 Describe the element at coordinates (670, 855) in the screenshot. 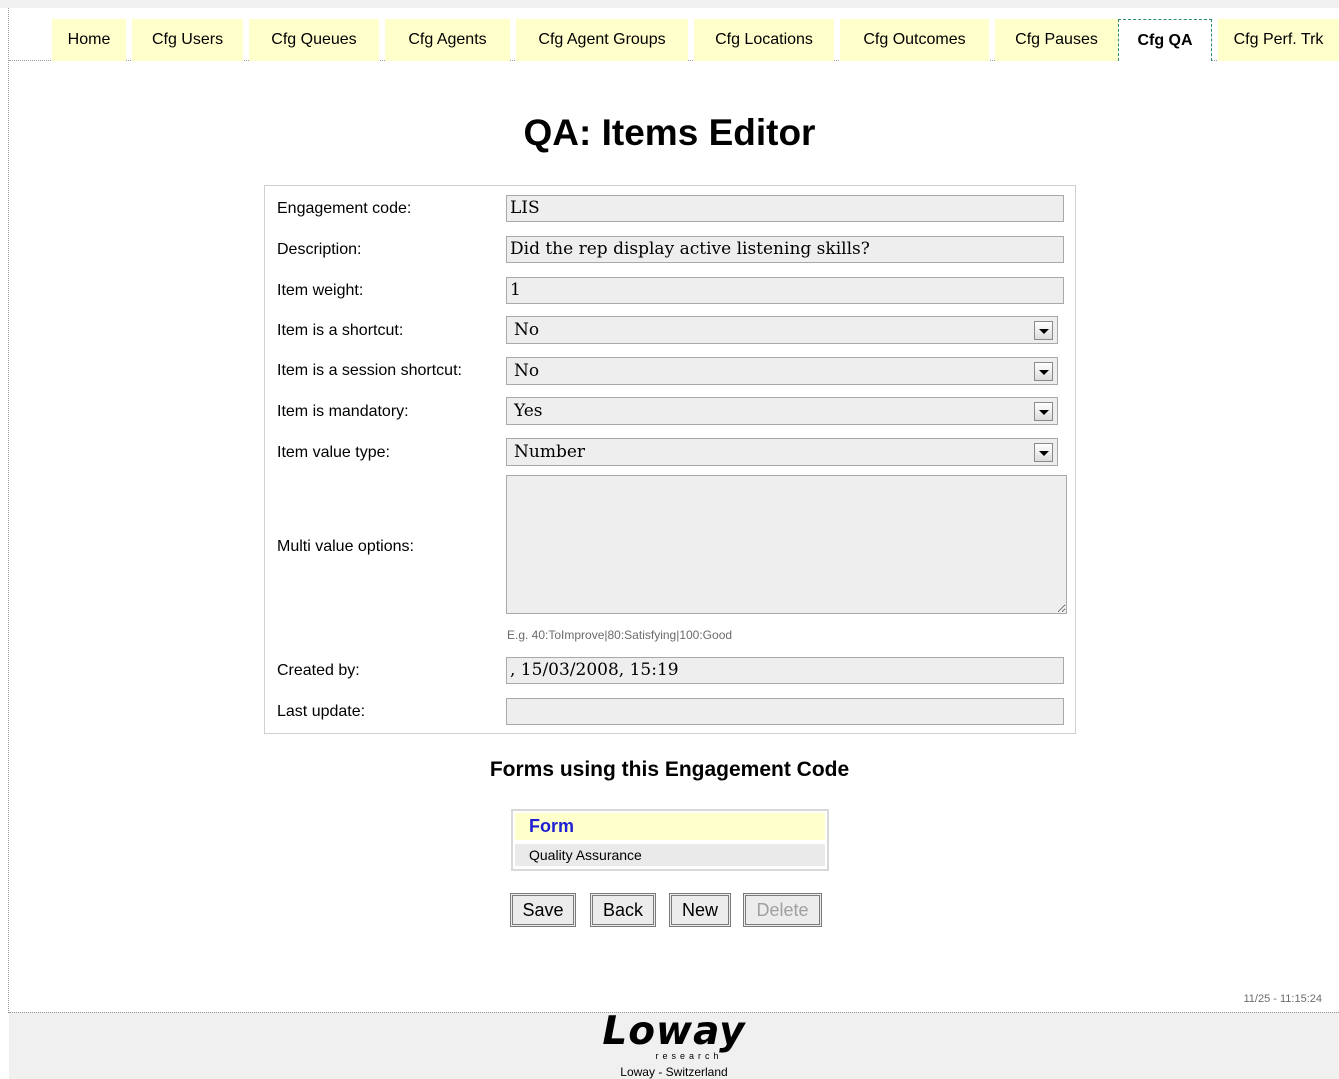

I see `table-row: Quality Assurance` at that location.